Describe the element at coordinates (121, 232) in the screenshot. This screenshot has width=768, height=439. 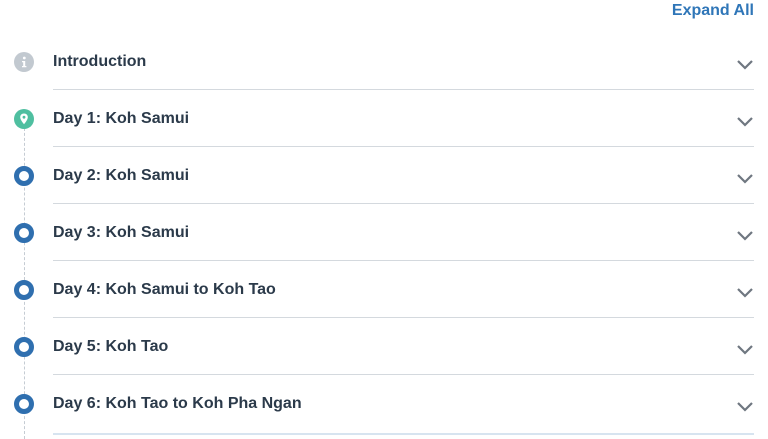
I see `accordion-item-title: Day 3: Koh Samui` at that location.